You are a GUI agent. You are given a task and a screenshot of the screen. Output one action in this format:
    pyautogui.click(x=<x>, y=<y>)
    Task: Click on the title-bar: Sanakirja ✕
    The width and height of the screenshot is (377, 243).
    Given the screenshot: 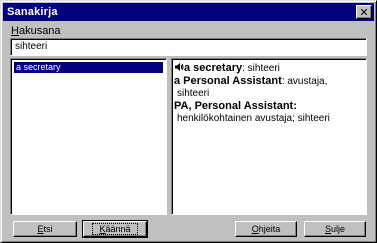 What is the action you would take?
    pyautogui.click(x=188, y=12)
    